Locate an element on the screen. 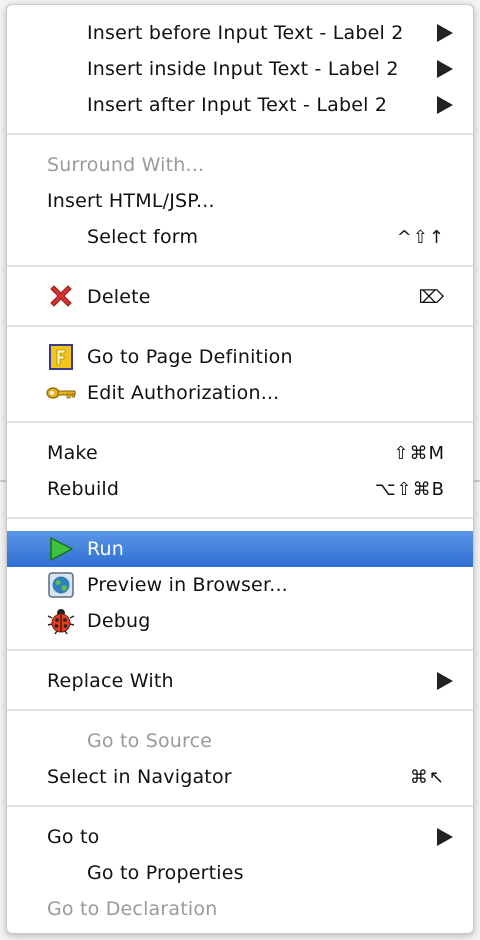 Image resolution: width=480 pixels, height=940 pixels. menu-item-label: Insert inside Input Text - Label 2 is located at coordinates (243, 69).